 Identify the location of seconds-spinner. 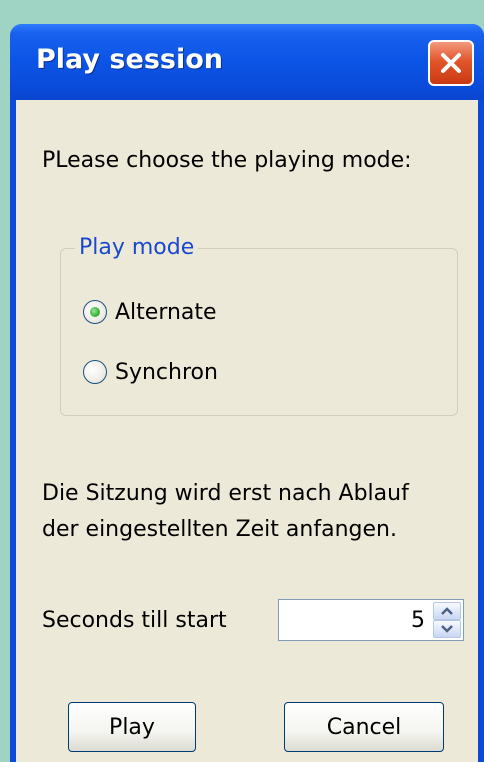
(371, 620).